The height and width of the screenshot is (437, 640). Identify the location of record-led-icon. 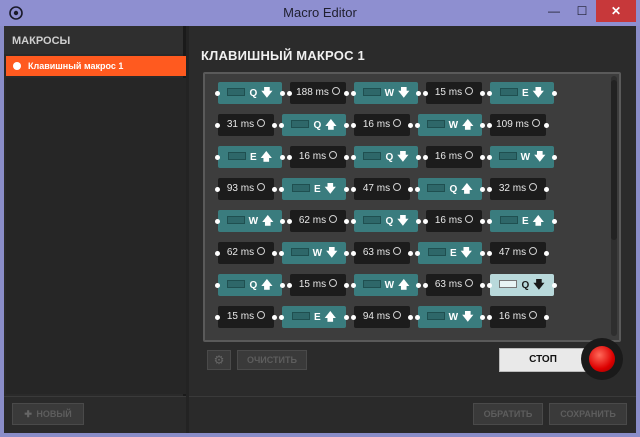
(602, 359).